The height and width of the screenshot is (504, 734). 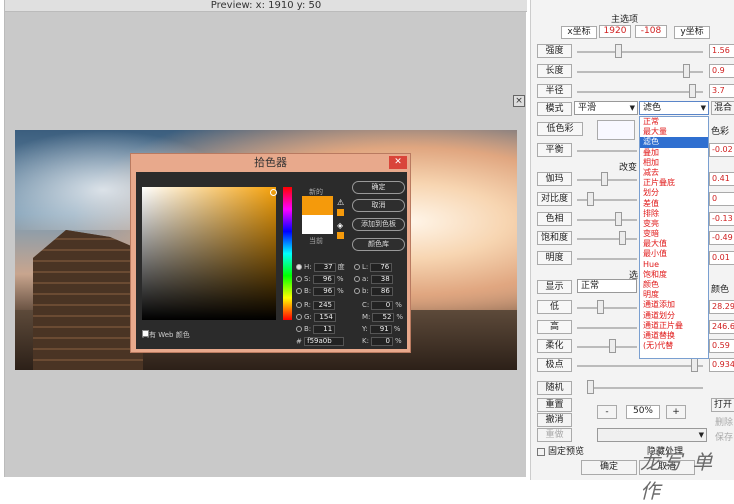 I want to click on length-value: 0.9, so click(x=721, y=71).